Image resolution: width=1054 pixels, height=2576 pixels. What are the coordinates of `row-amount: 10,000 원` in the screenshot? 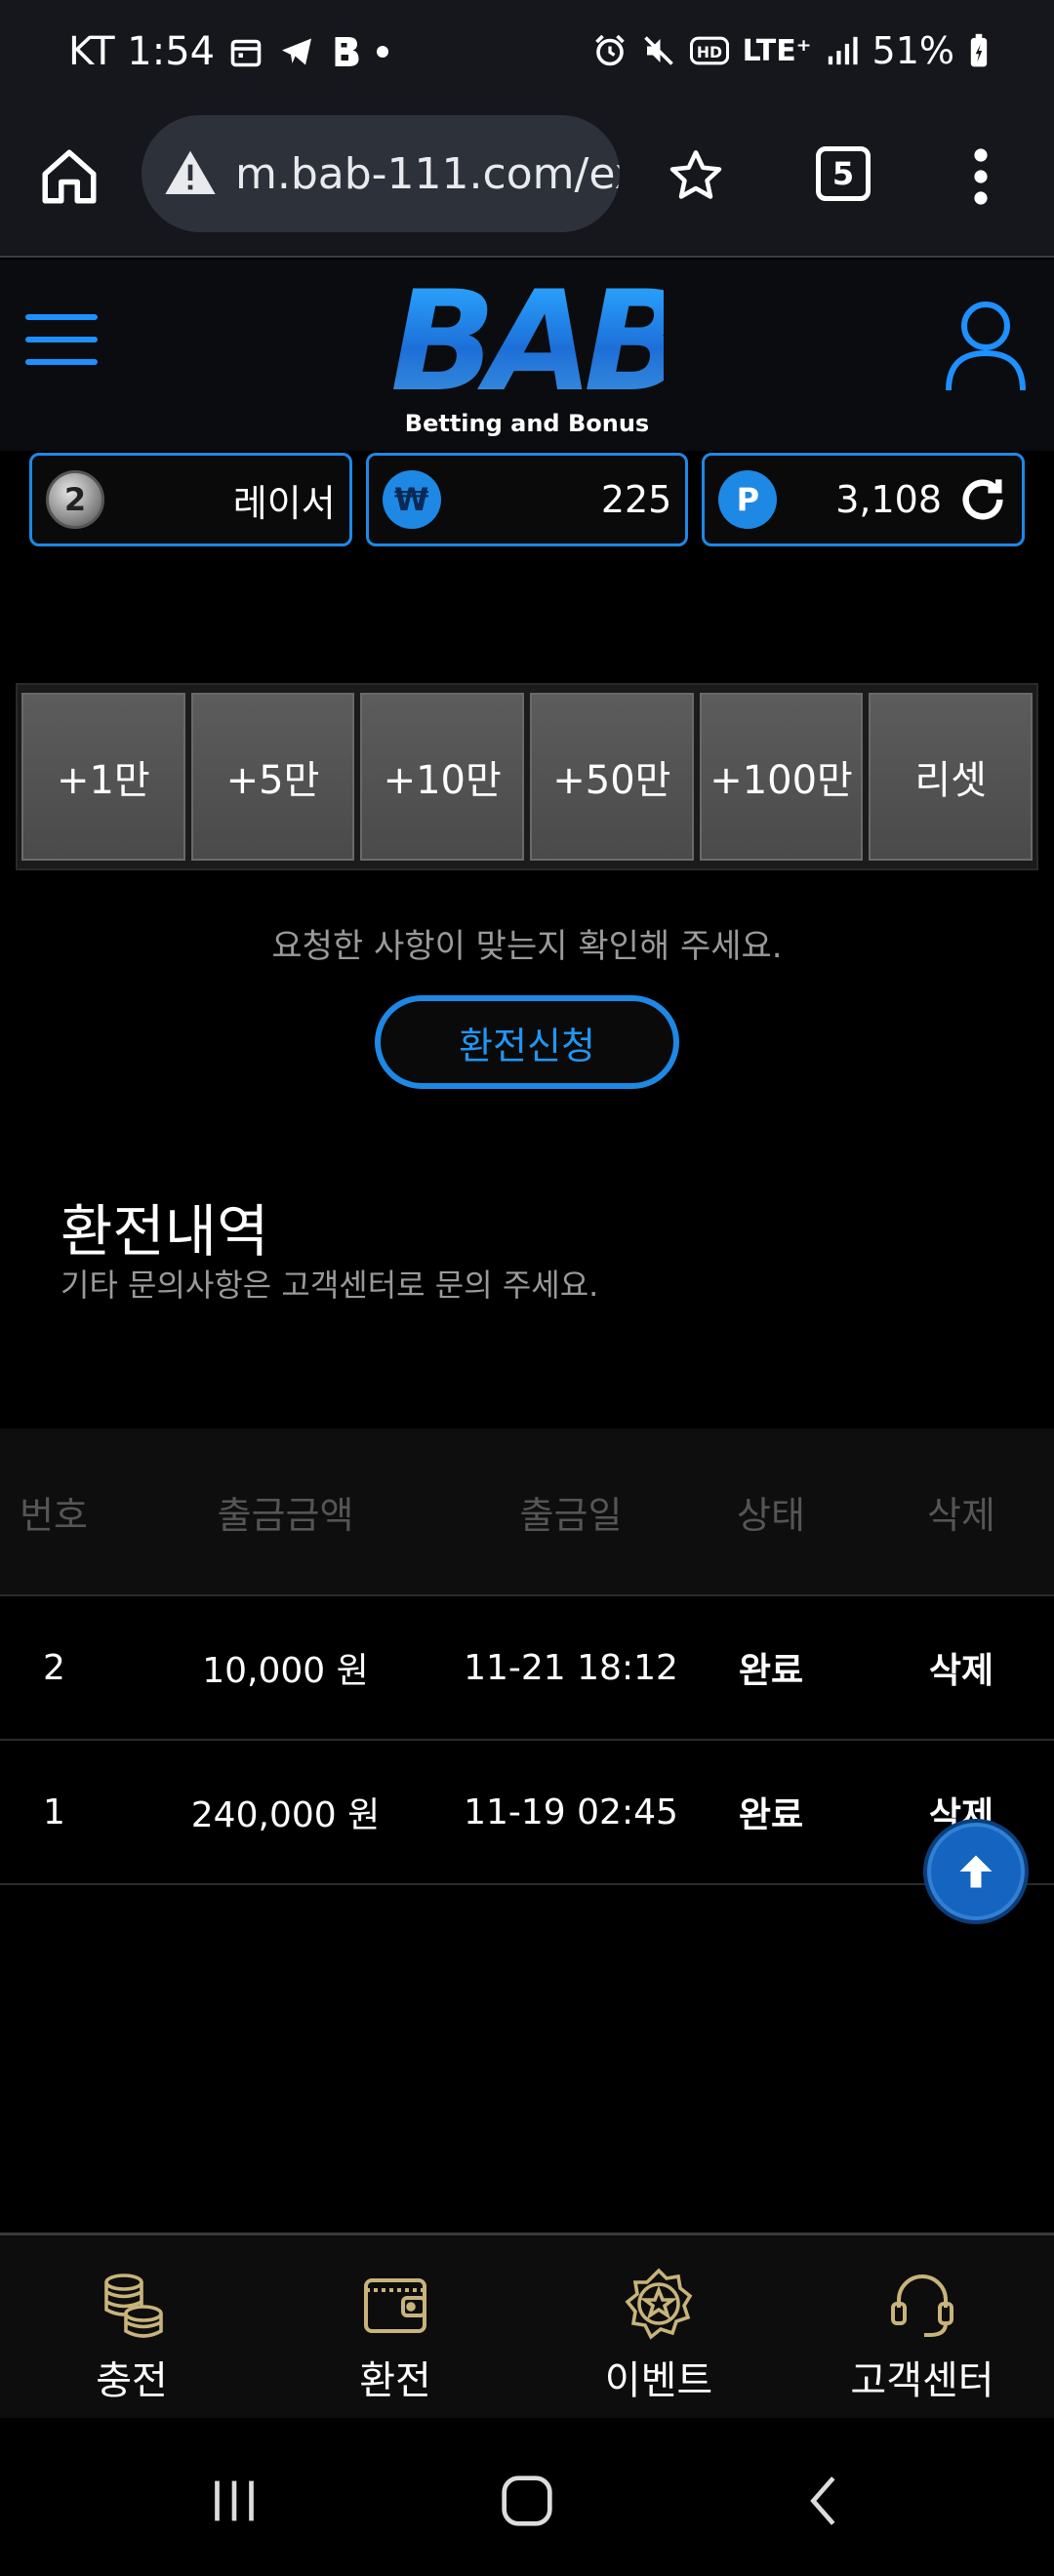 It's located at (286, 1671).